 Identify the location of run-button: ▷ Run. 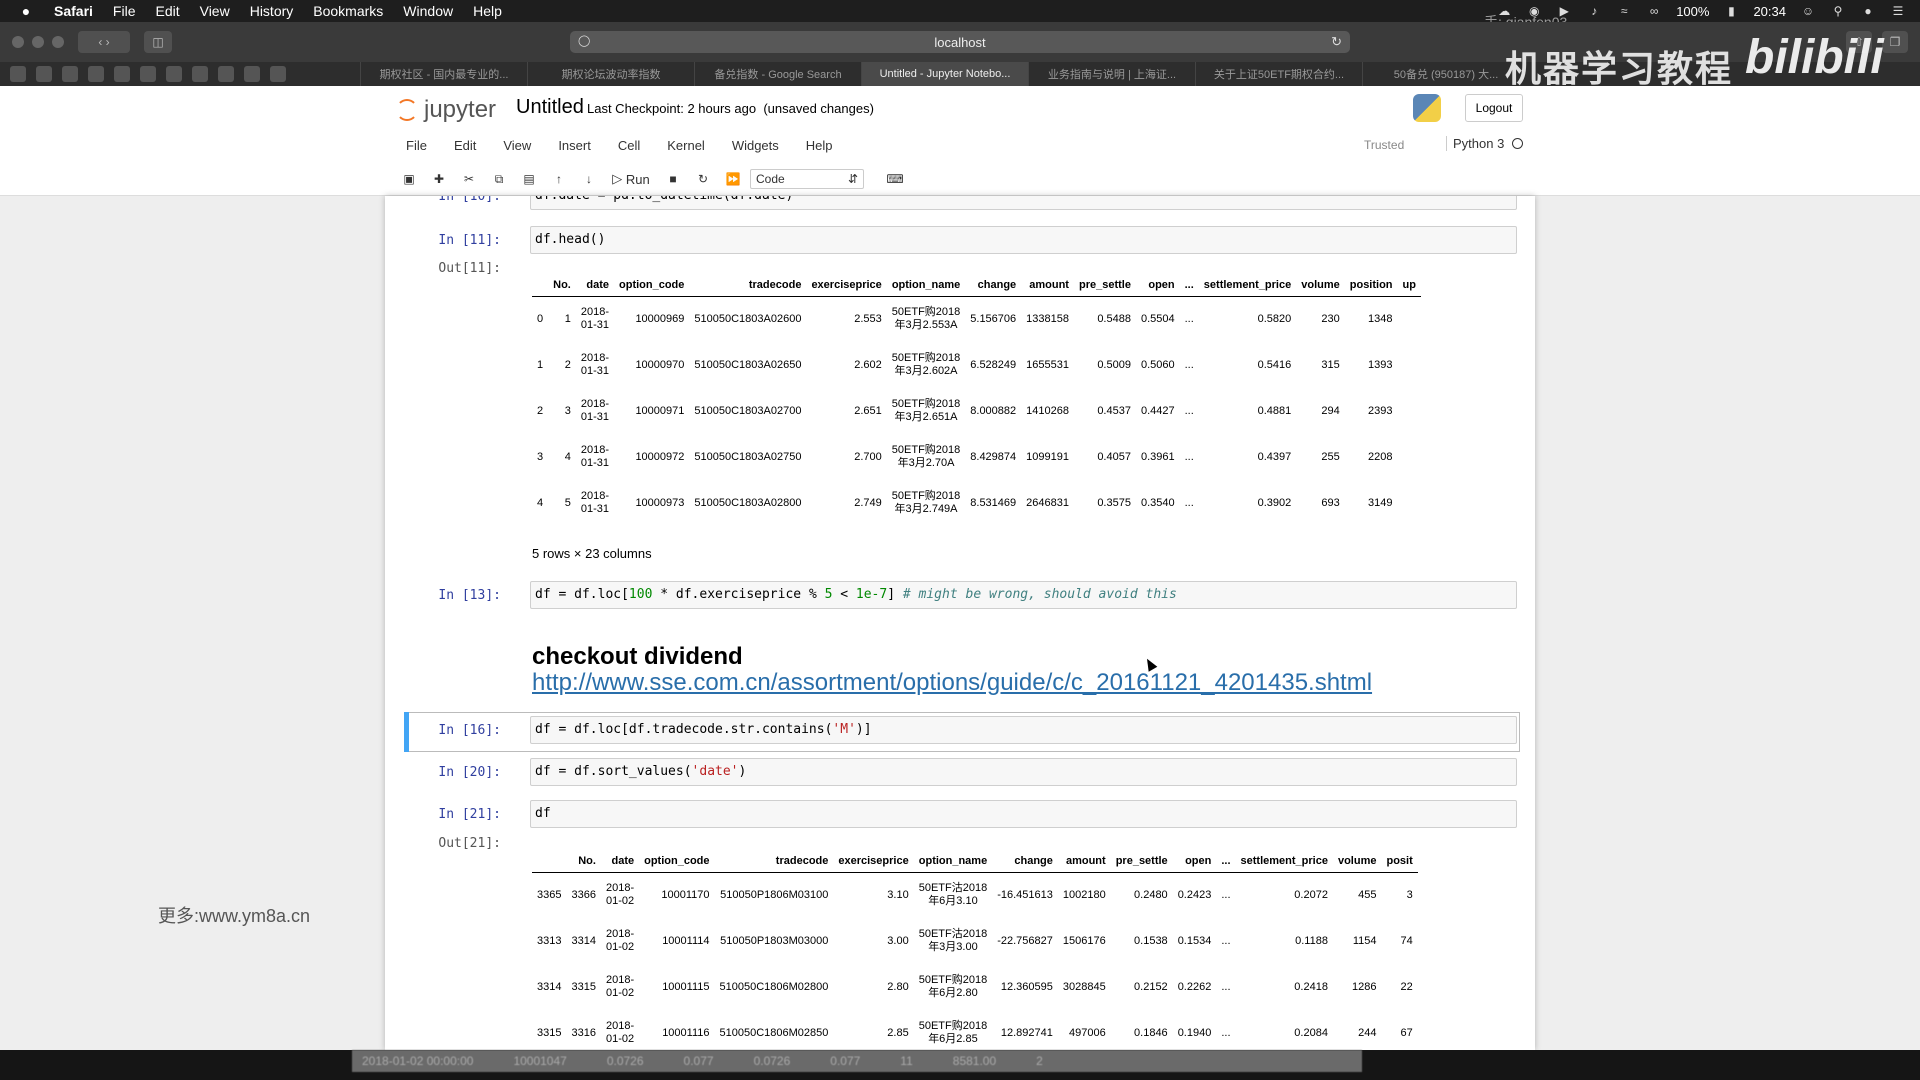
(631, 179).